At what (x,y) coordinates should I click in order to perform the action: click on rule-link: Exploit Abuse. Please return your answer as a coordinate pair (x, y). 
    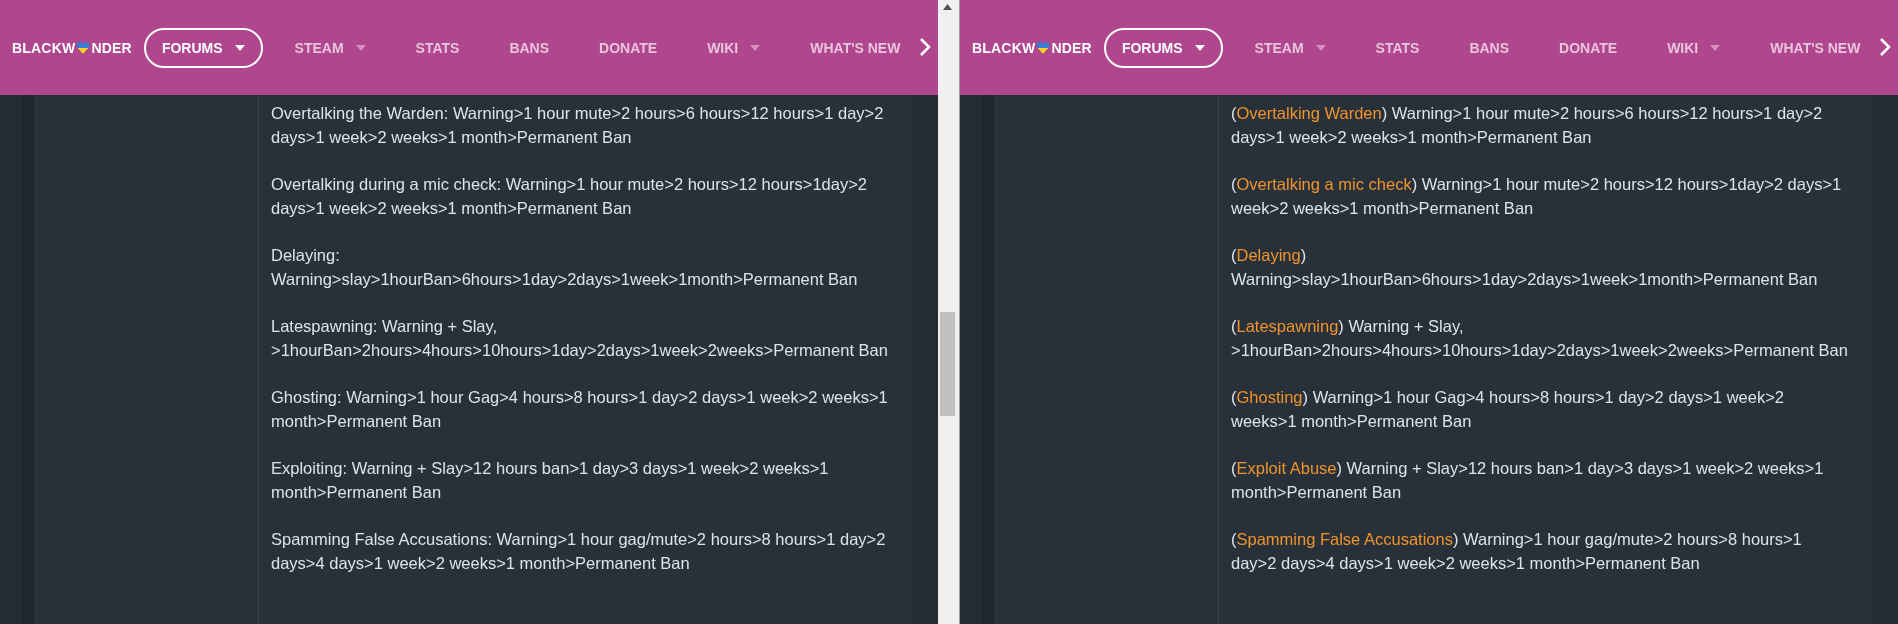
    Looking at the image, I should click on (1286, 468).